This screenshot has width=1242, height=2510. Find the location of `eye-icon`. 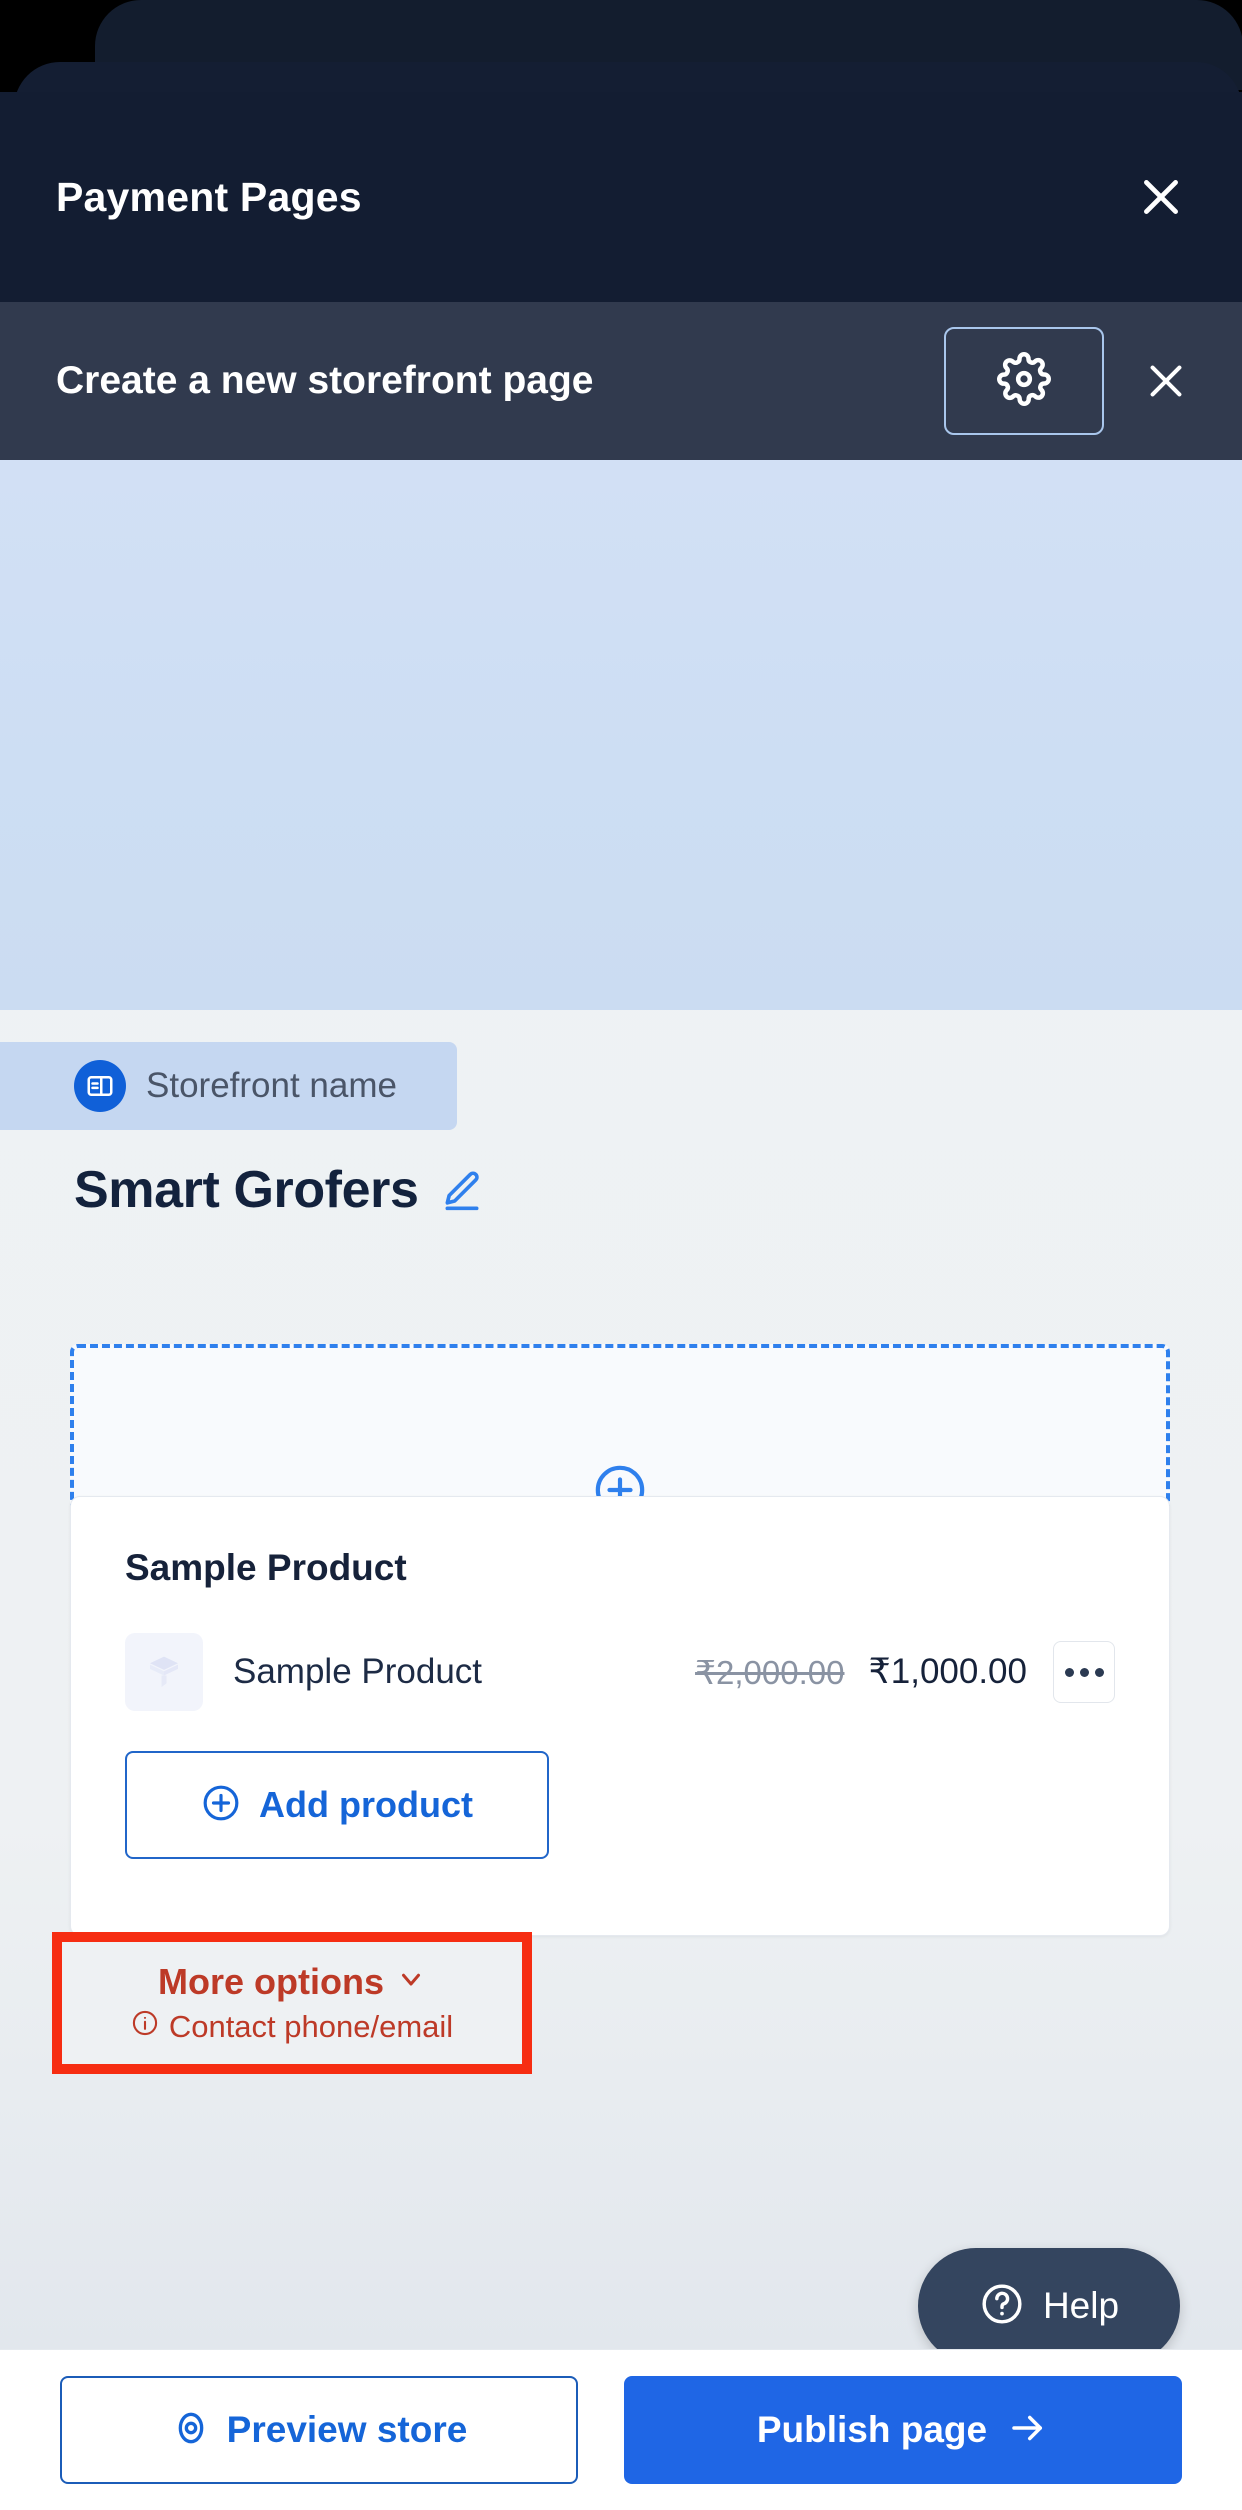

eye-icon is located at coordinates (191, 2430).